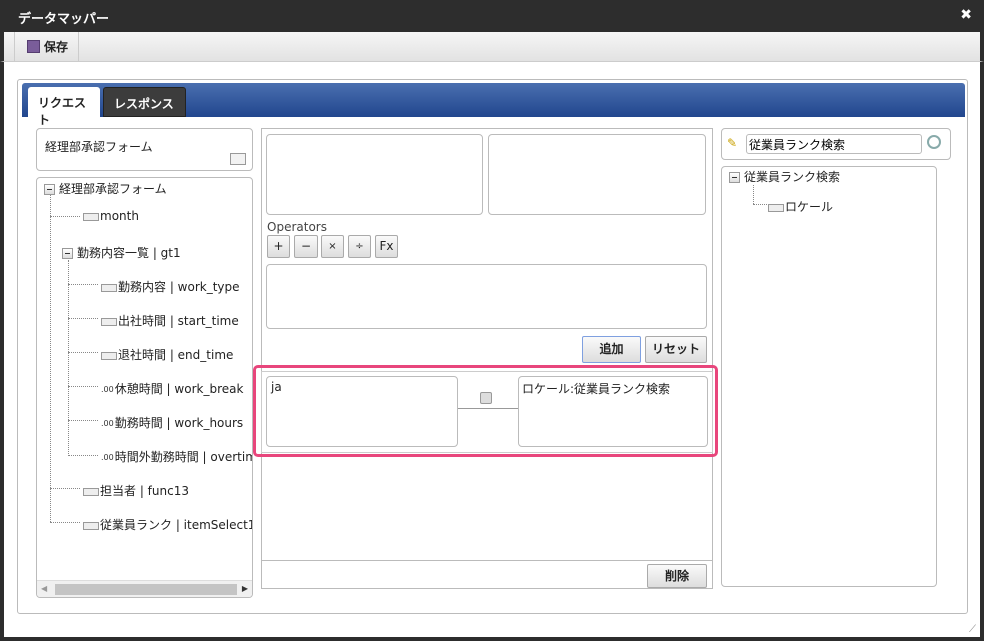  Describe the element at coordinates (332, 246) in the screenshot. I see `multiply-button: ×` at that location.